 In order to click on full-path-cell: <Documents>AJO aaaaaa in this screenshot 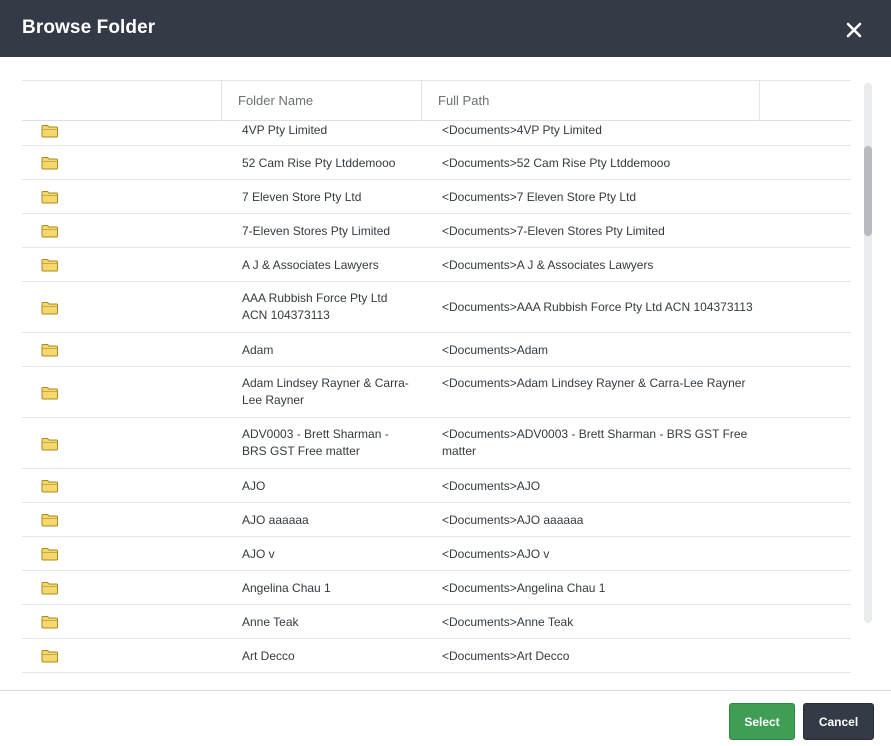, I will do `click(513, 520)`.